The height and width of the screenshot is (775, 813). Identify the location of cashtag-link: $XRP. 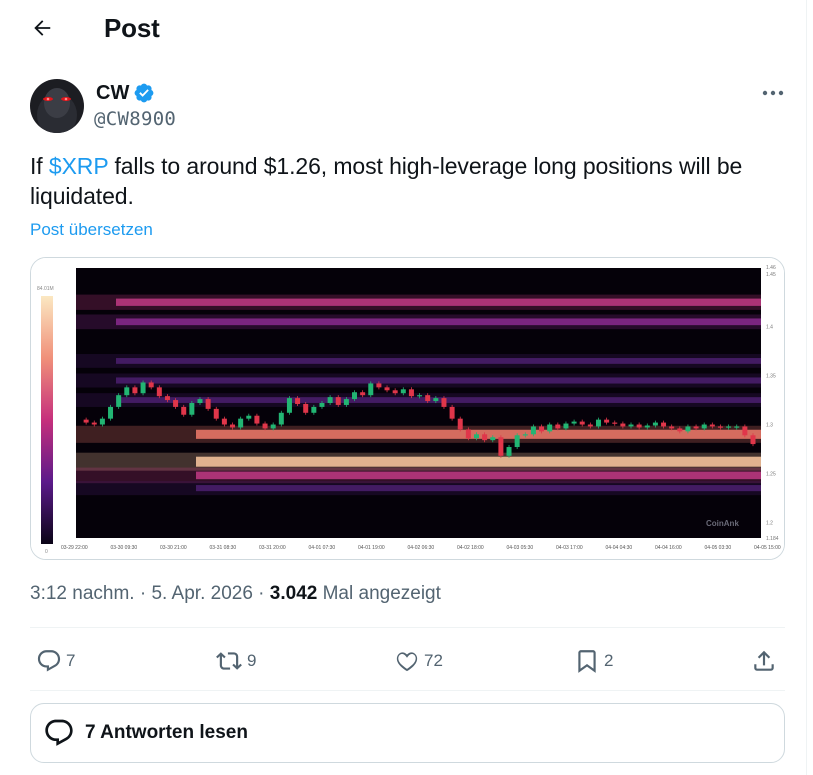
(78, 166).